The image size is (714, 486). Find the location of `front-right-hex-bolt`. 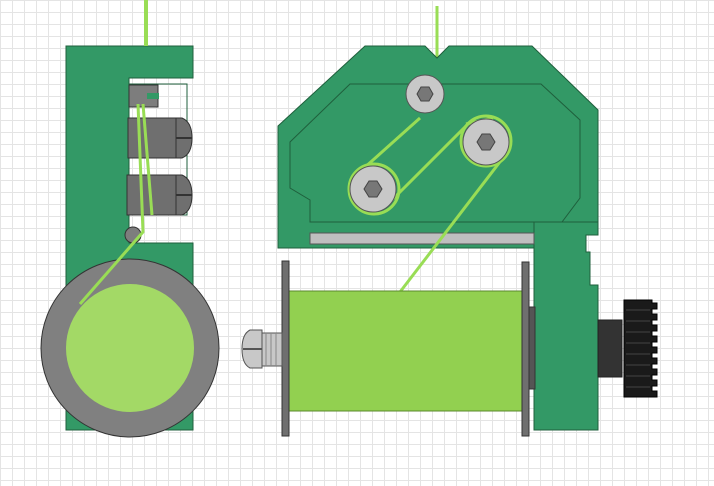

front-right-hex-bolt is located at coordinates (486, 142).